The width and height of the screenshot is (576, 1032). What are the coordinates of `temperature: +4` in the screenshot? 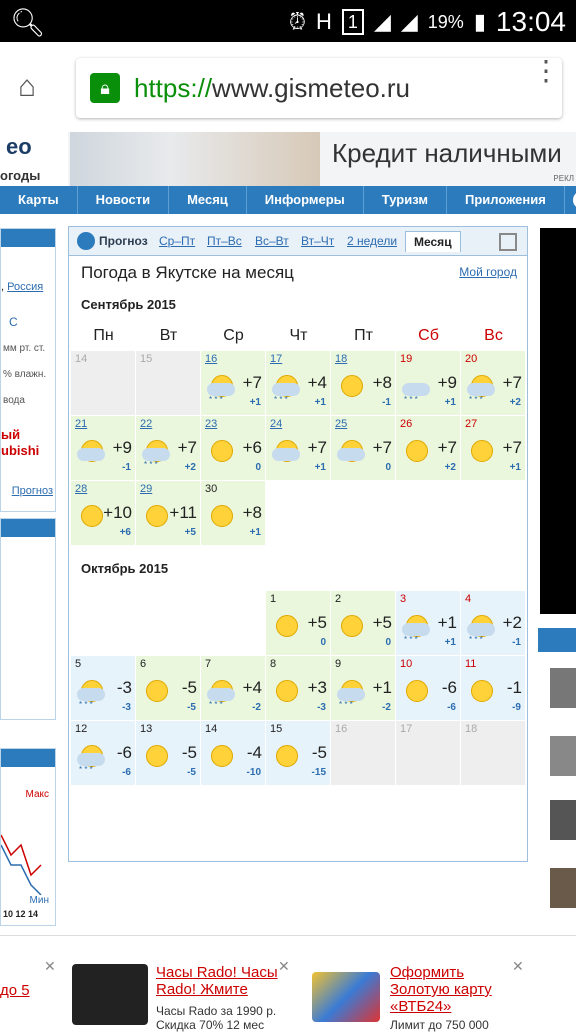 It's located at (317, 382).